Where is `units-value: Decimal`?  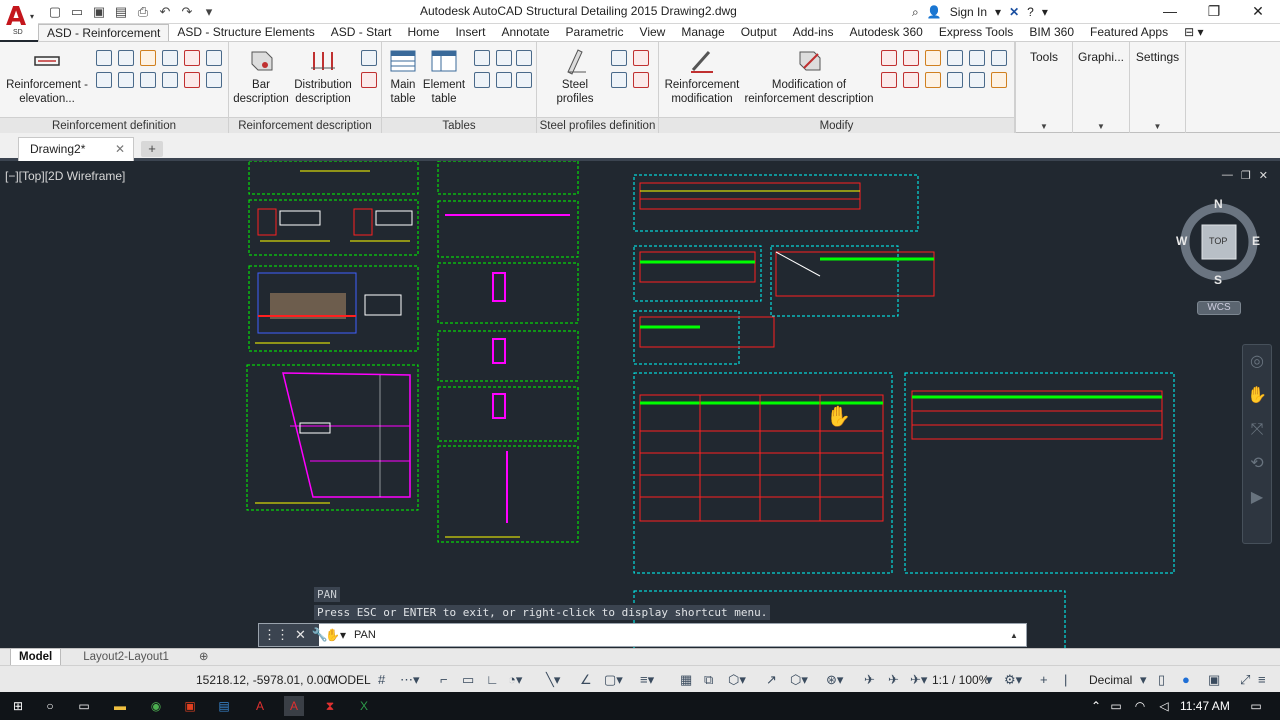 units-value: Decimal is located at coordinates (1110, 680).